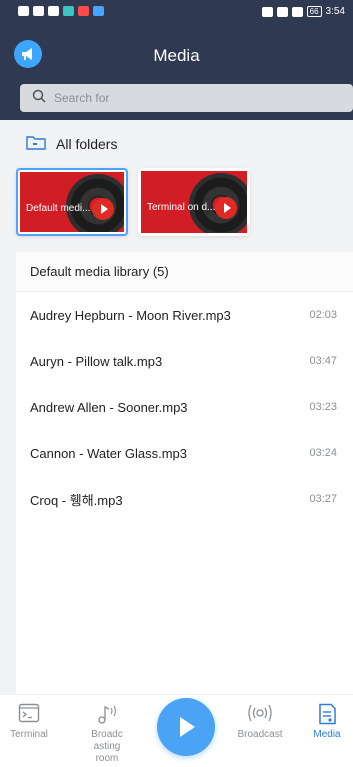  What do you see at coordinates (61, 11) in the screenshot?
I see `status-icons-left` at bounding box center [61, 11].